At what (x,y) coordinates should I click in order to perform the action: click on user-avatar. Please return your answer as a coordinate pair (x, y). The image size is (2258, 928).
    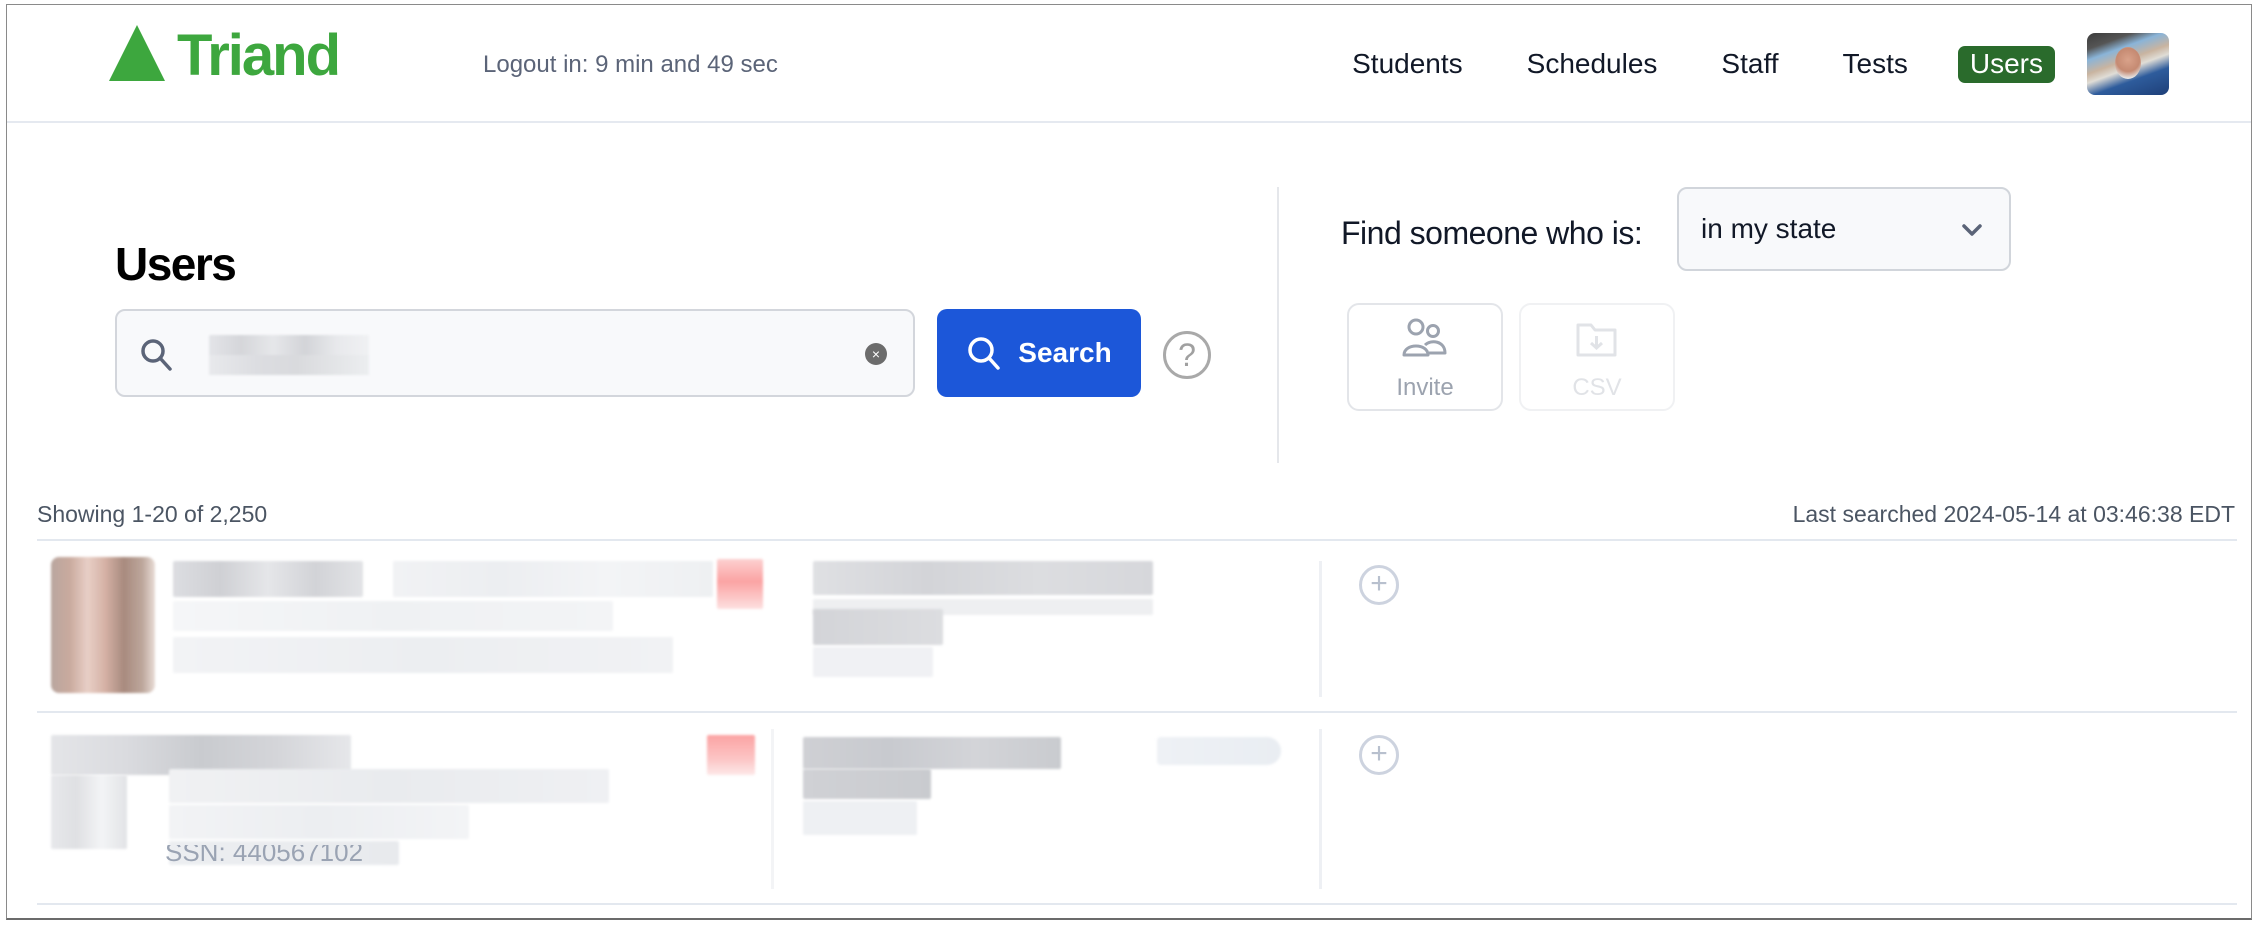
    Looking at the image, I should click on (2128, 64).